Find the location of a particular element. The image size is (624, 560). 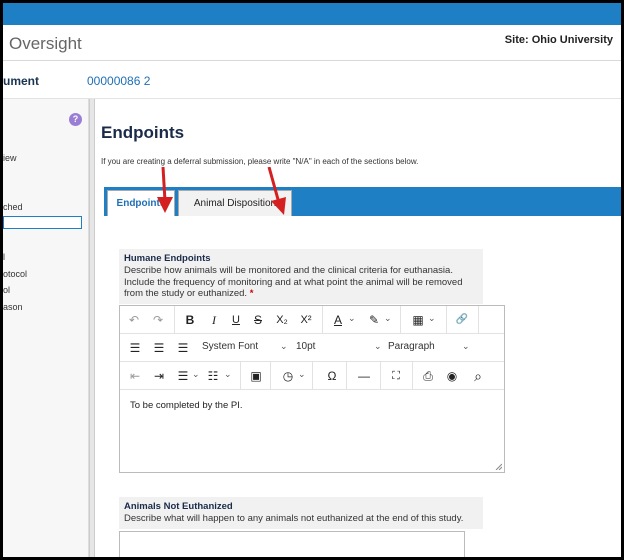

page-title: Endpoints is located at coordinates (143, 132).